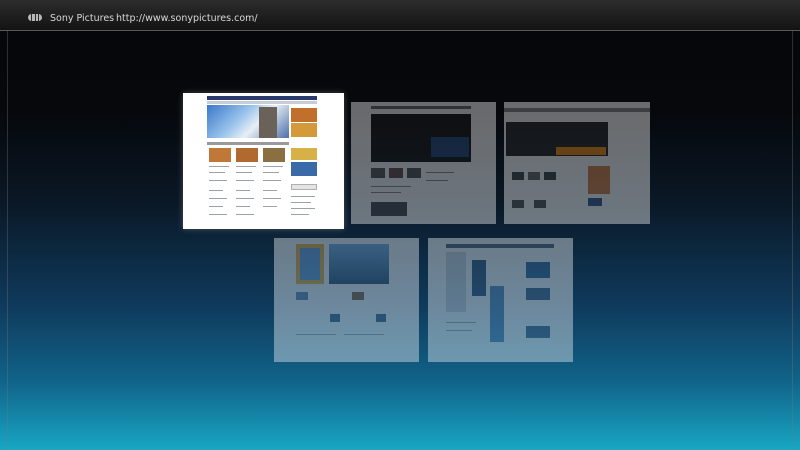 The width and height of the screenshot is (800, 450). Describe the element at coordinates (581, 151) in the screenshot. I see `thumb-hero-accent` at that location.